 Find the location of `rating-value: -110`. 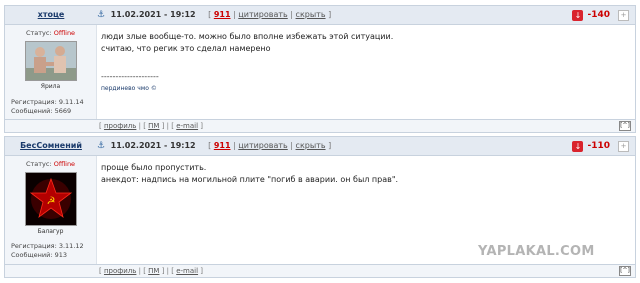

rating-value: -110 is located at coordinates (598, 146).